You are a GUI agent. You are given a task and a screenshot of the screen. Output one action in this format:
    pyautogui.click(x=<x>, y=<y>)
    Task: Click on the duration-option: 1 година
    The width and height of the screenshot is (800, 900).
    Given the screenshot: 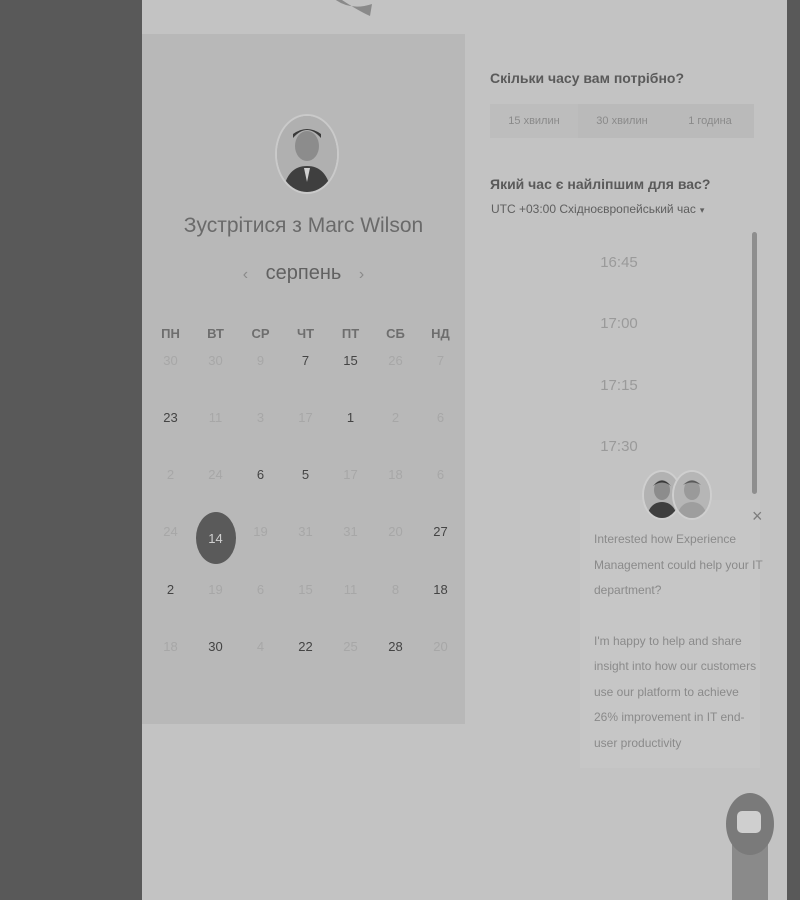 What is the action you would take?
    pyautogui.click(x=710, y=121)
    